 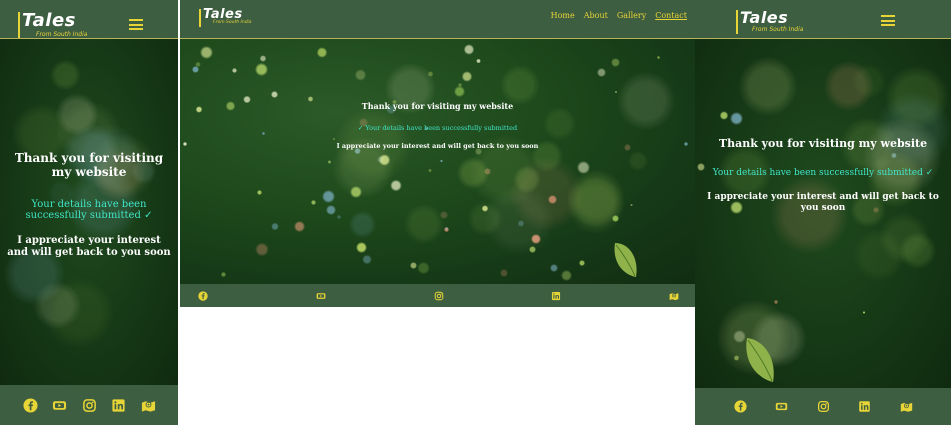 I want to click on header: Tales From South India, so click(x=89, y=19).